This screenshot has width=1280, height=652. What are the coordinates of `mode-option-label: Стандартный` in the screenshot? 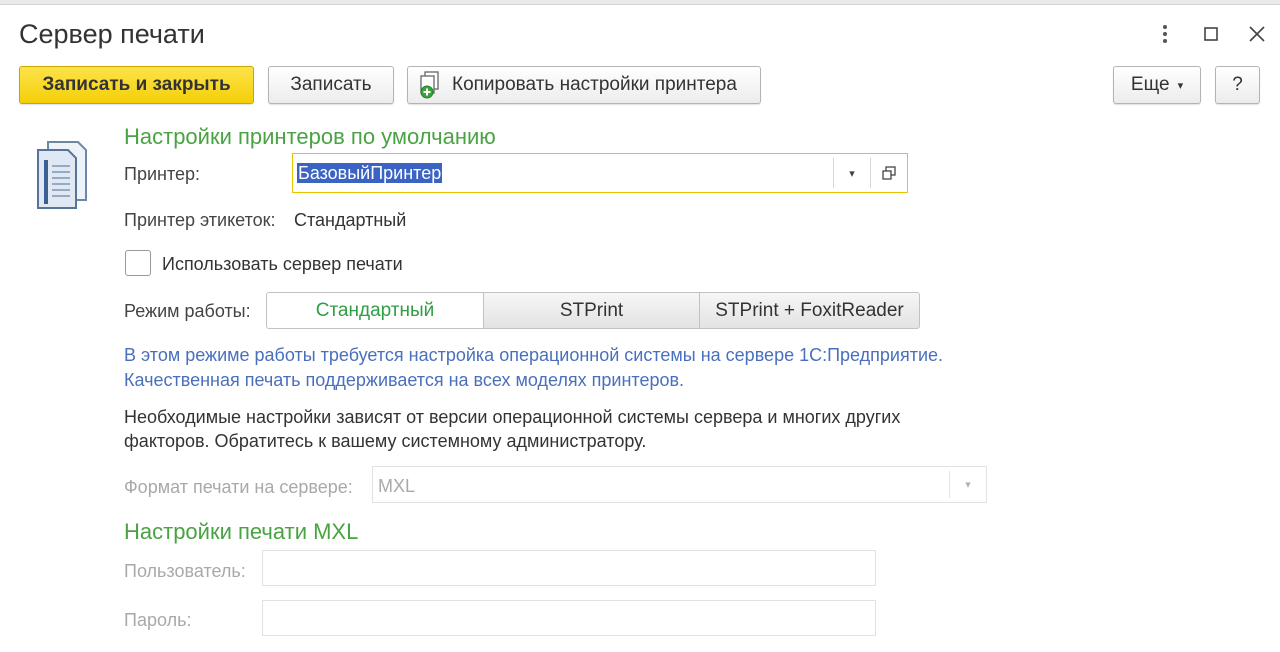 It's located at (375, 310).